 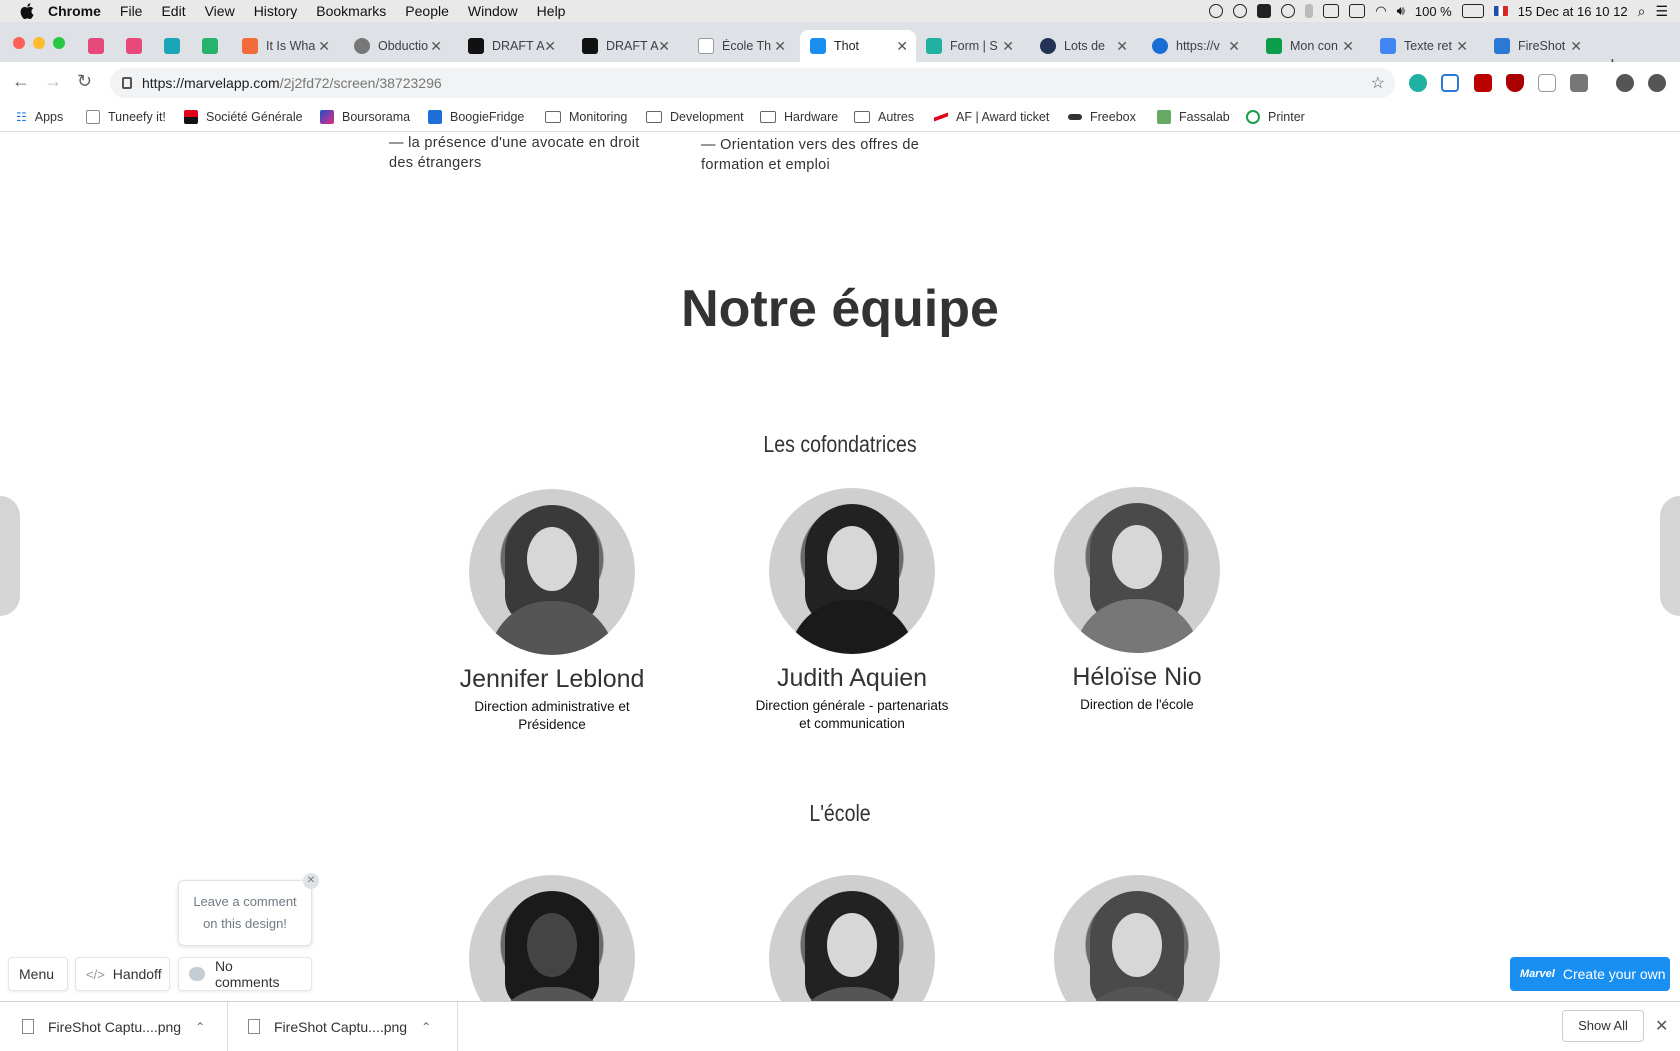 I want to click on bookmark-af-award-ticket: AF | Award ticket, so click(x=991, y=117).